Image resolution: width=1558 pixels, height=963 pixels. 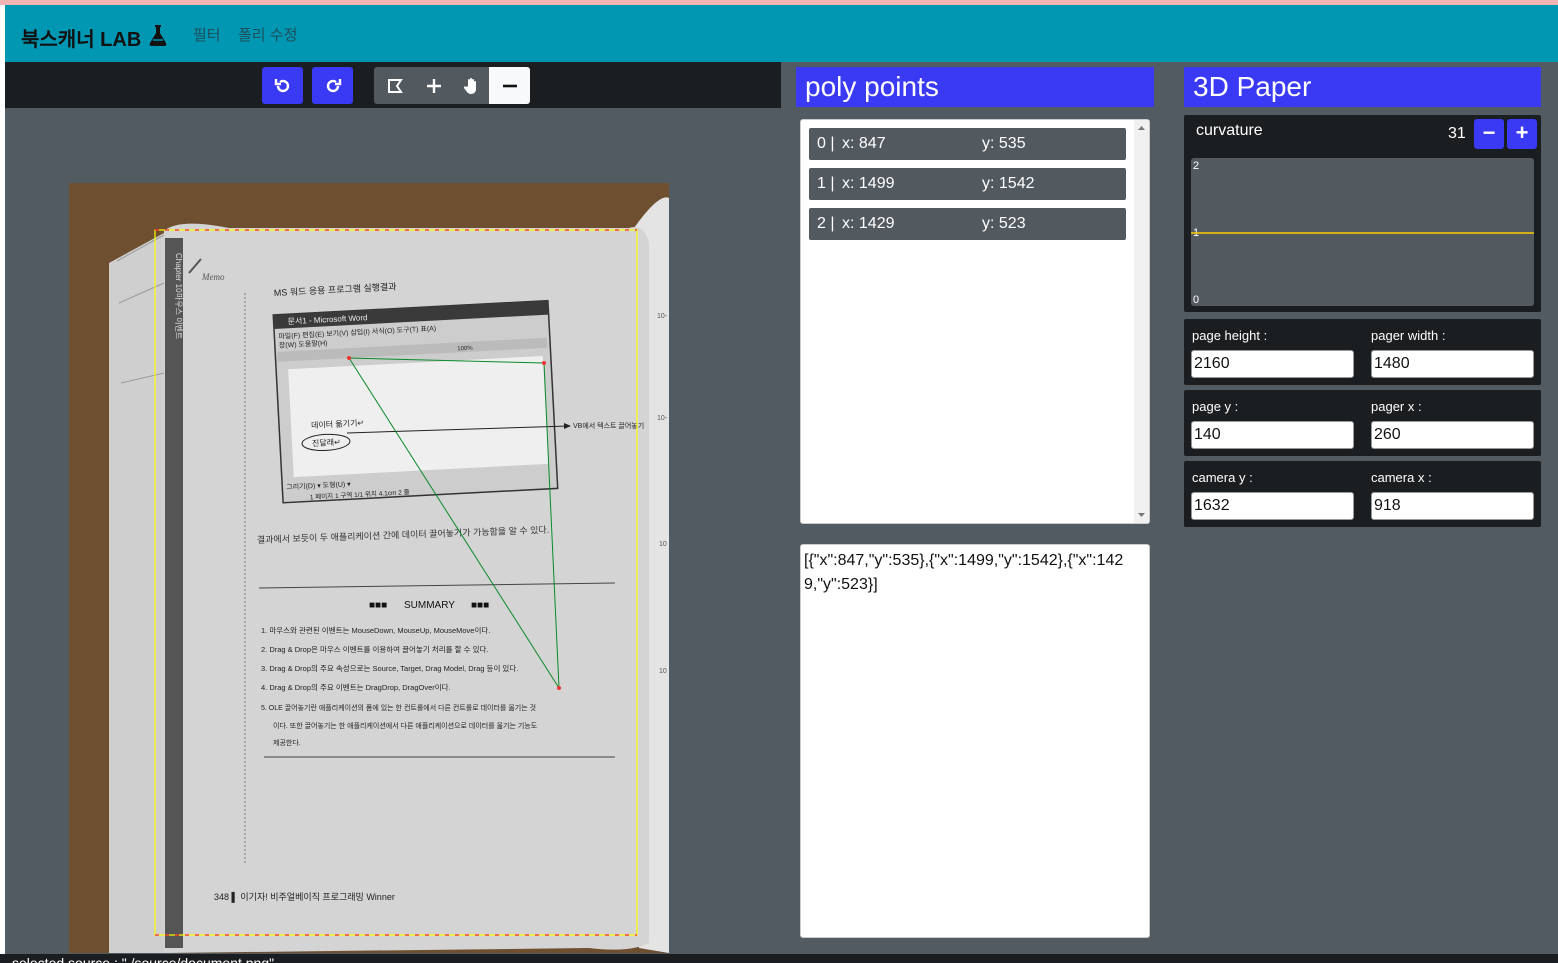 What do you see at coordinates (1230, 335) in the screenshot?
I see `page-height-label: page height :` at bounding box center [1230, 335].